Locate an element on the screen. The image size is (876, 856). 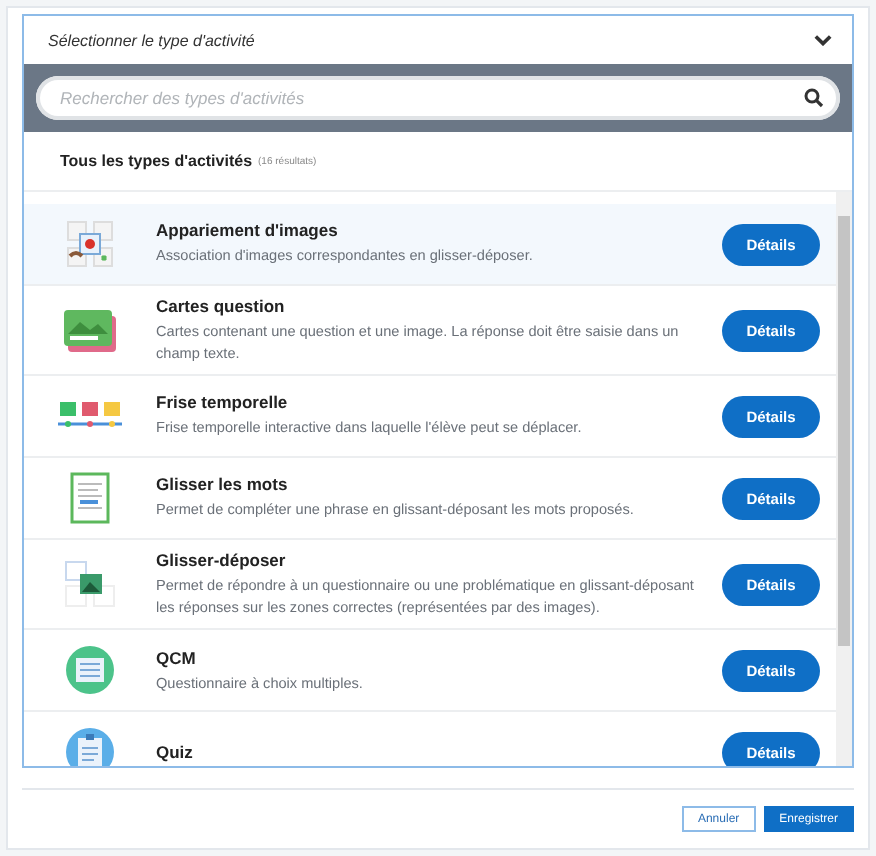
checklist-icon is located at coordinates (90, 670).